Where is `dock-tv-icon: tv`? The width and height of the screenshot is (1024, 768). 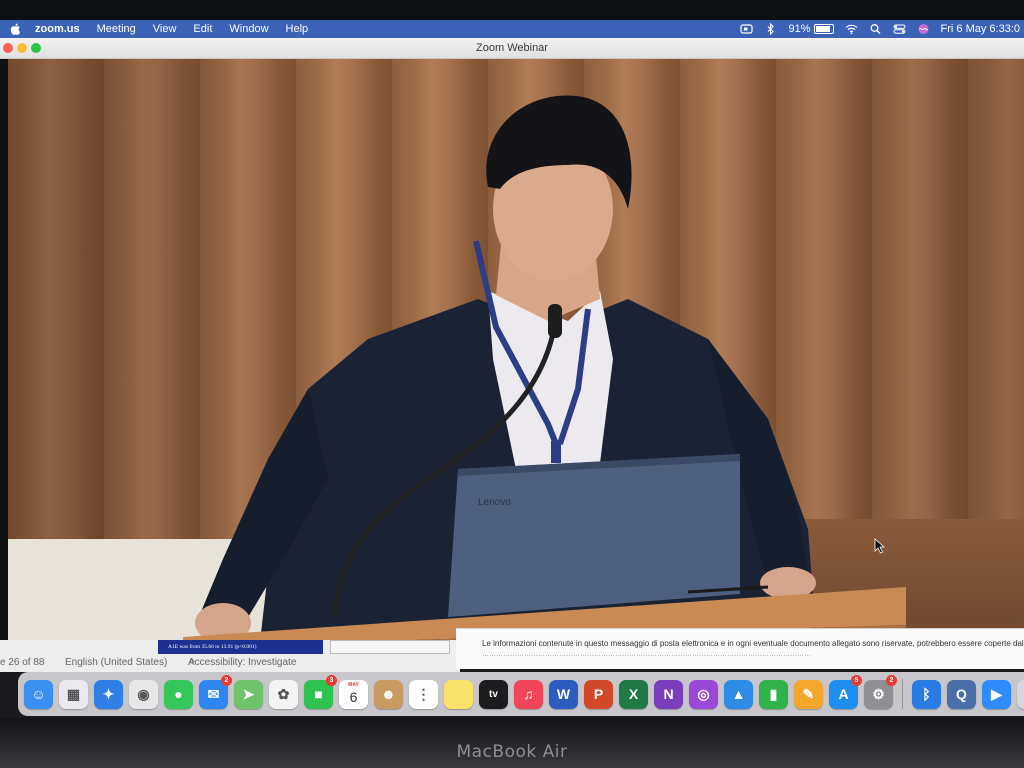 dock-tv-icon: tv is located at coordinates (493, 694).